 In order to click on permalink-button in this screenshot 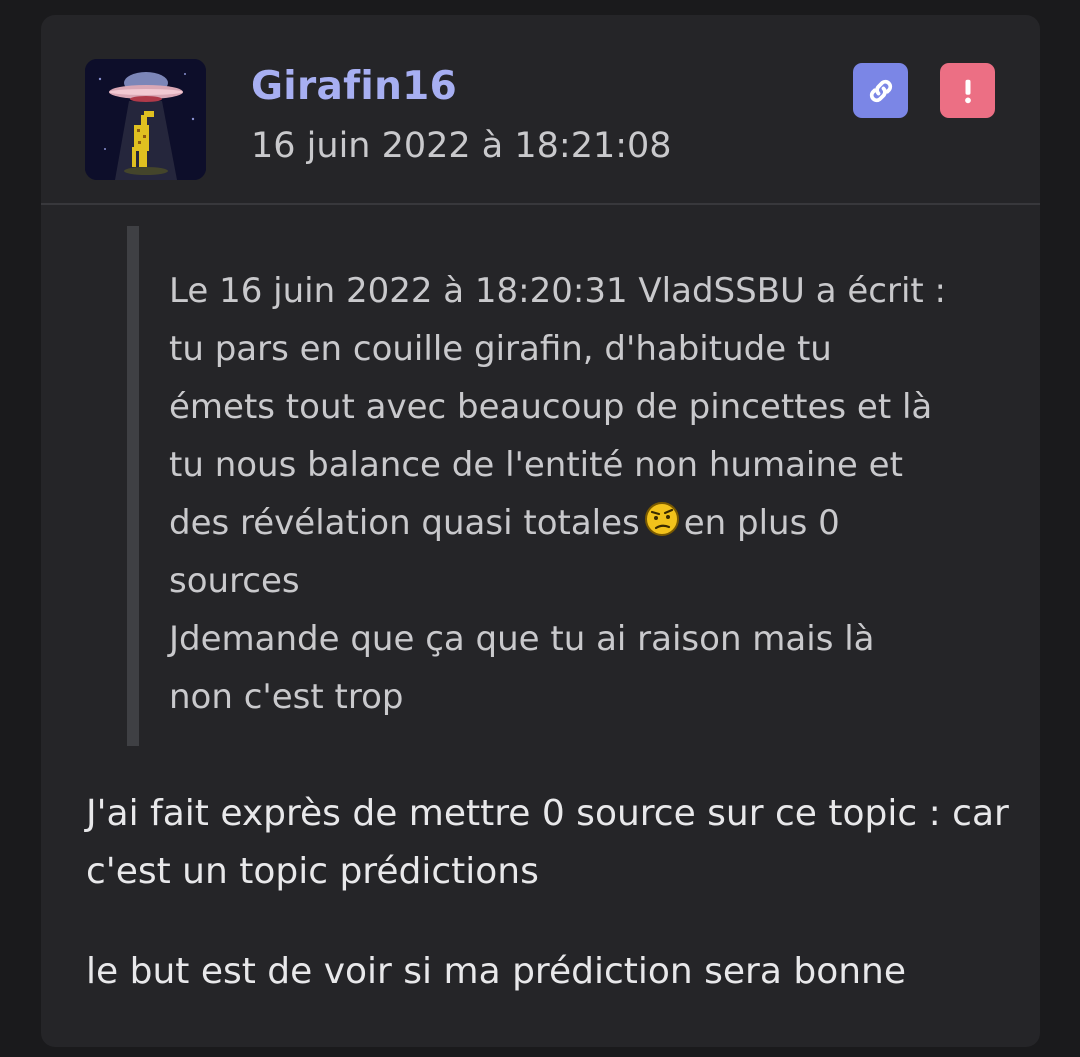, I will do `click(880, 90)`.